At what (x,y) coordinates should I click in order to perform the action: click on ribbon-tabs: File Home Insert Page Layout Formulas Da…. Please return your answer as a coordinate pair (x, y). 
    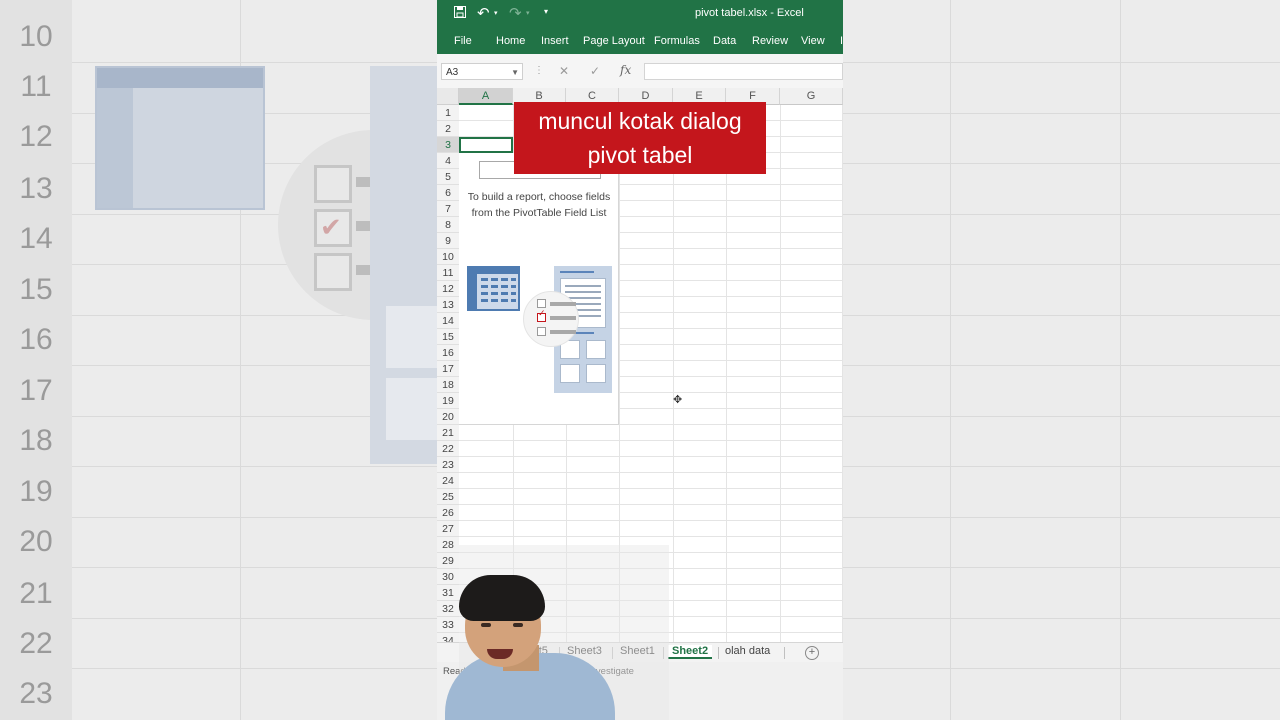
    Looking at the image, I should click on (640, 41).